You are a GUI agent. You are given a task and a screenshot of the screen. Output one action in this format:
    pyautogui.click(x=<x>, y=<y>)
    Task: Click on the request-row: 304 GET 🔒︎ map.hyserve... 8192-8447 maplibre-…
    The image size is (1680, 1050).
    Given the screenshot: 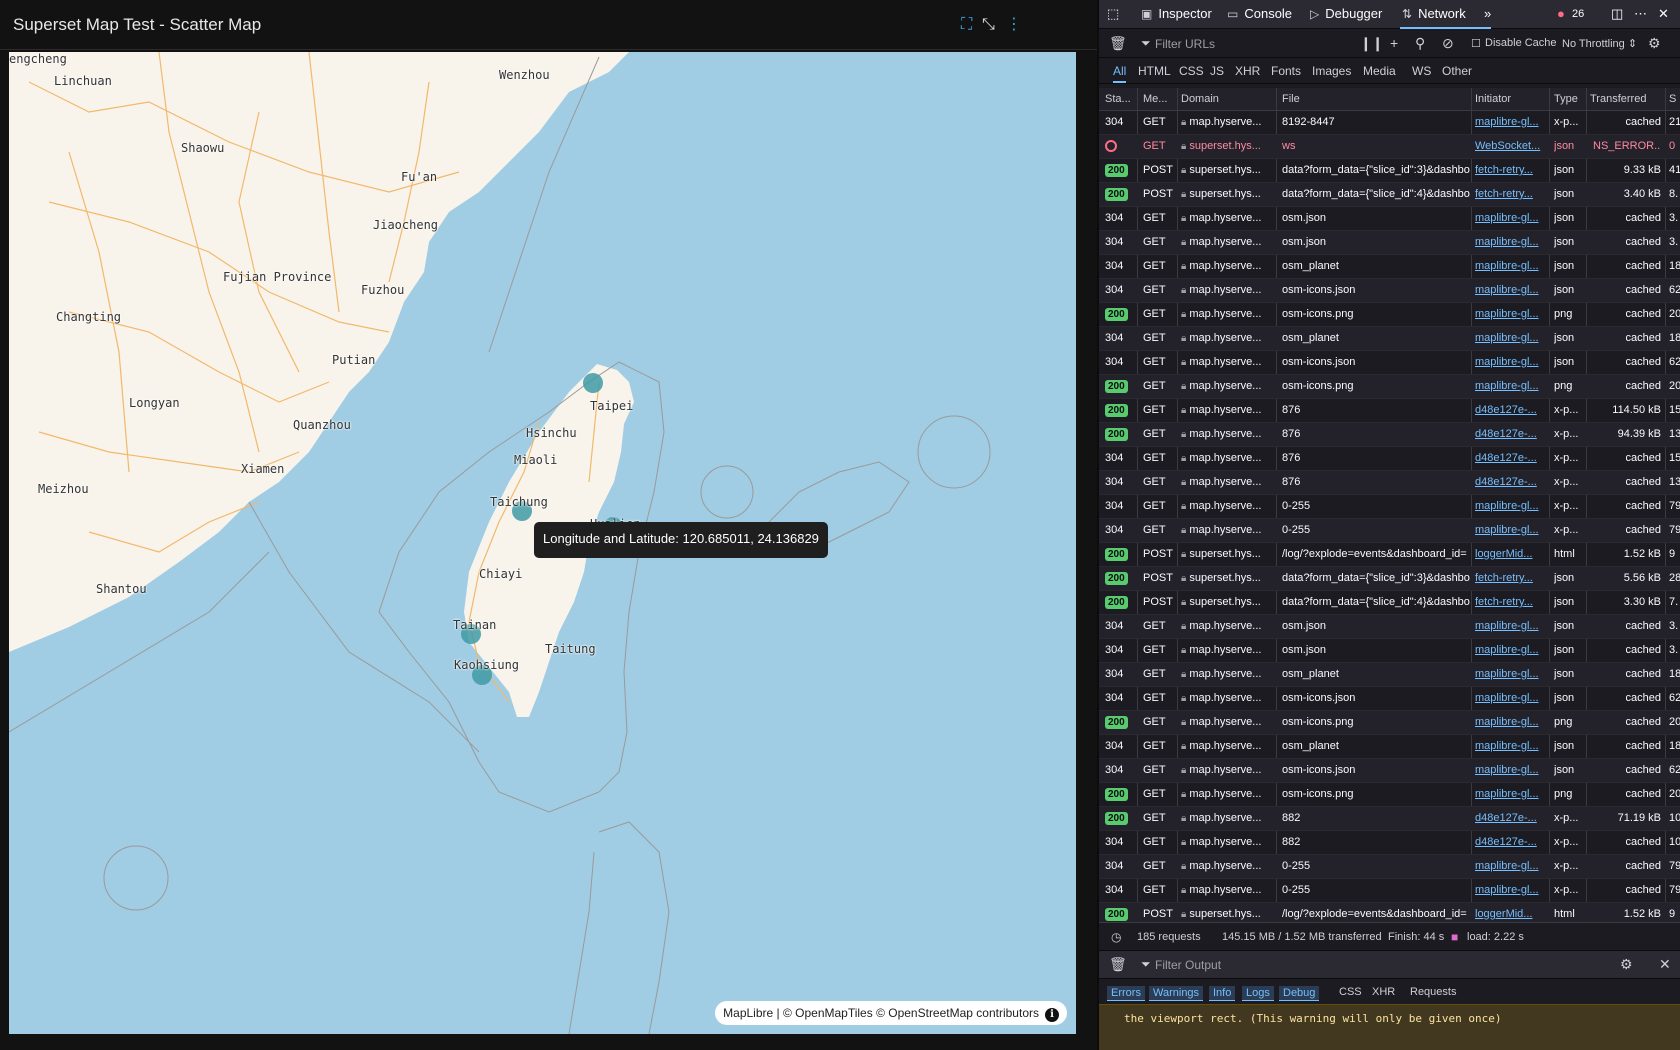 What is the action you would take?
    pyautogui.click(x=1389, y=123)
    